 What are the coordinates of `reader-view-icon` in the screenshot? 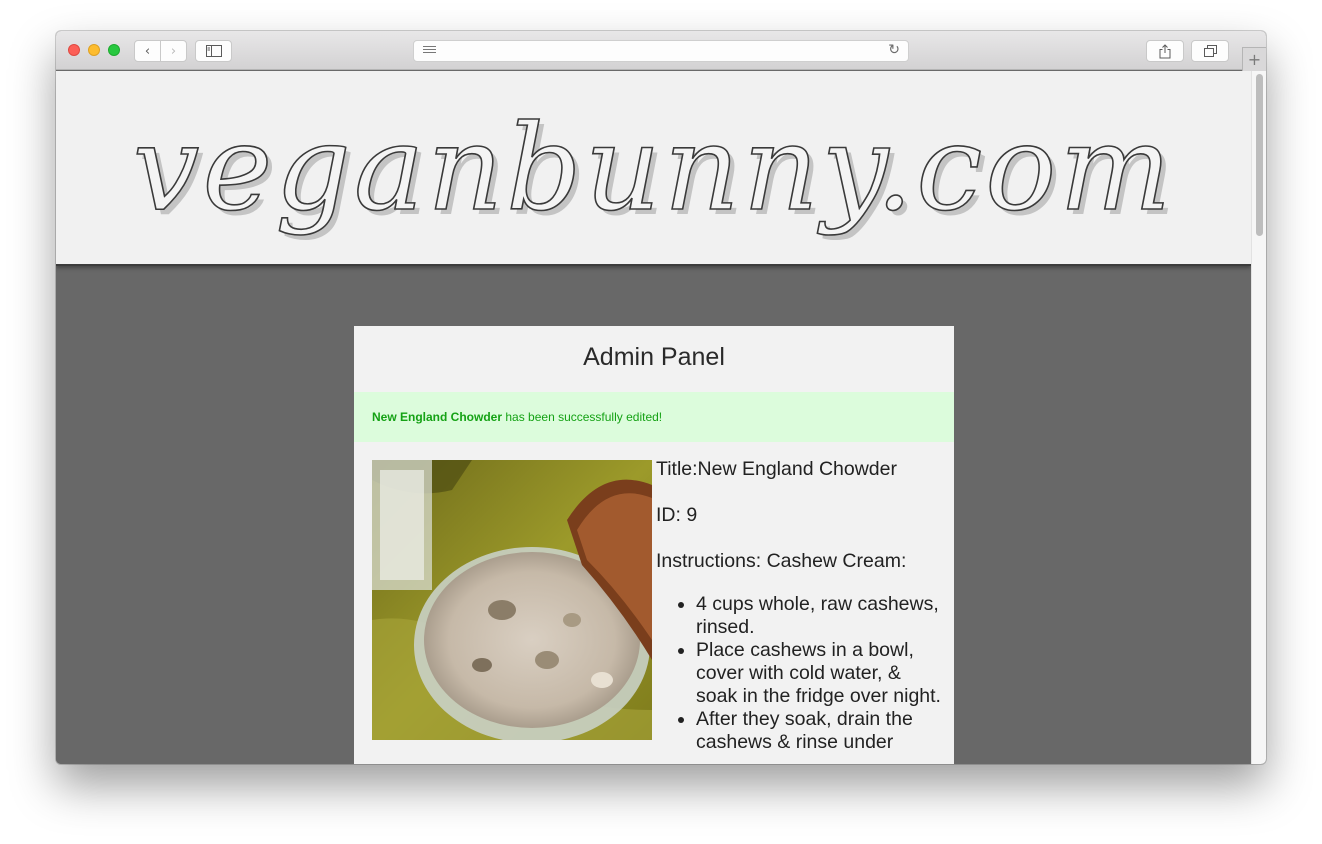 It's located at (429, 51).